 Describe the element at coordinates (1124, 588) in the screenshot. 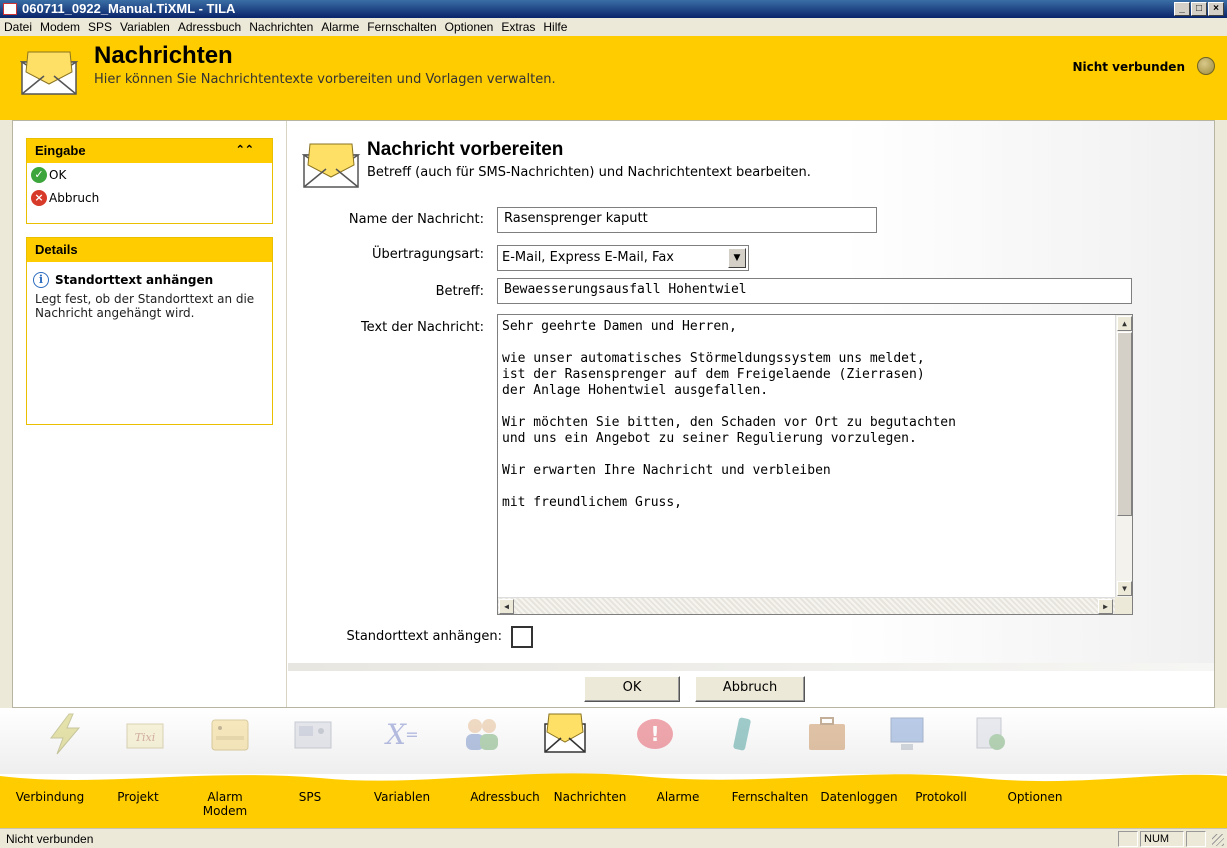

I see `scroll-down-icon: ▼` at that location.